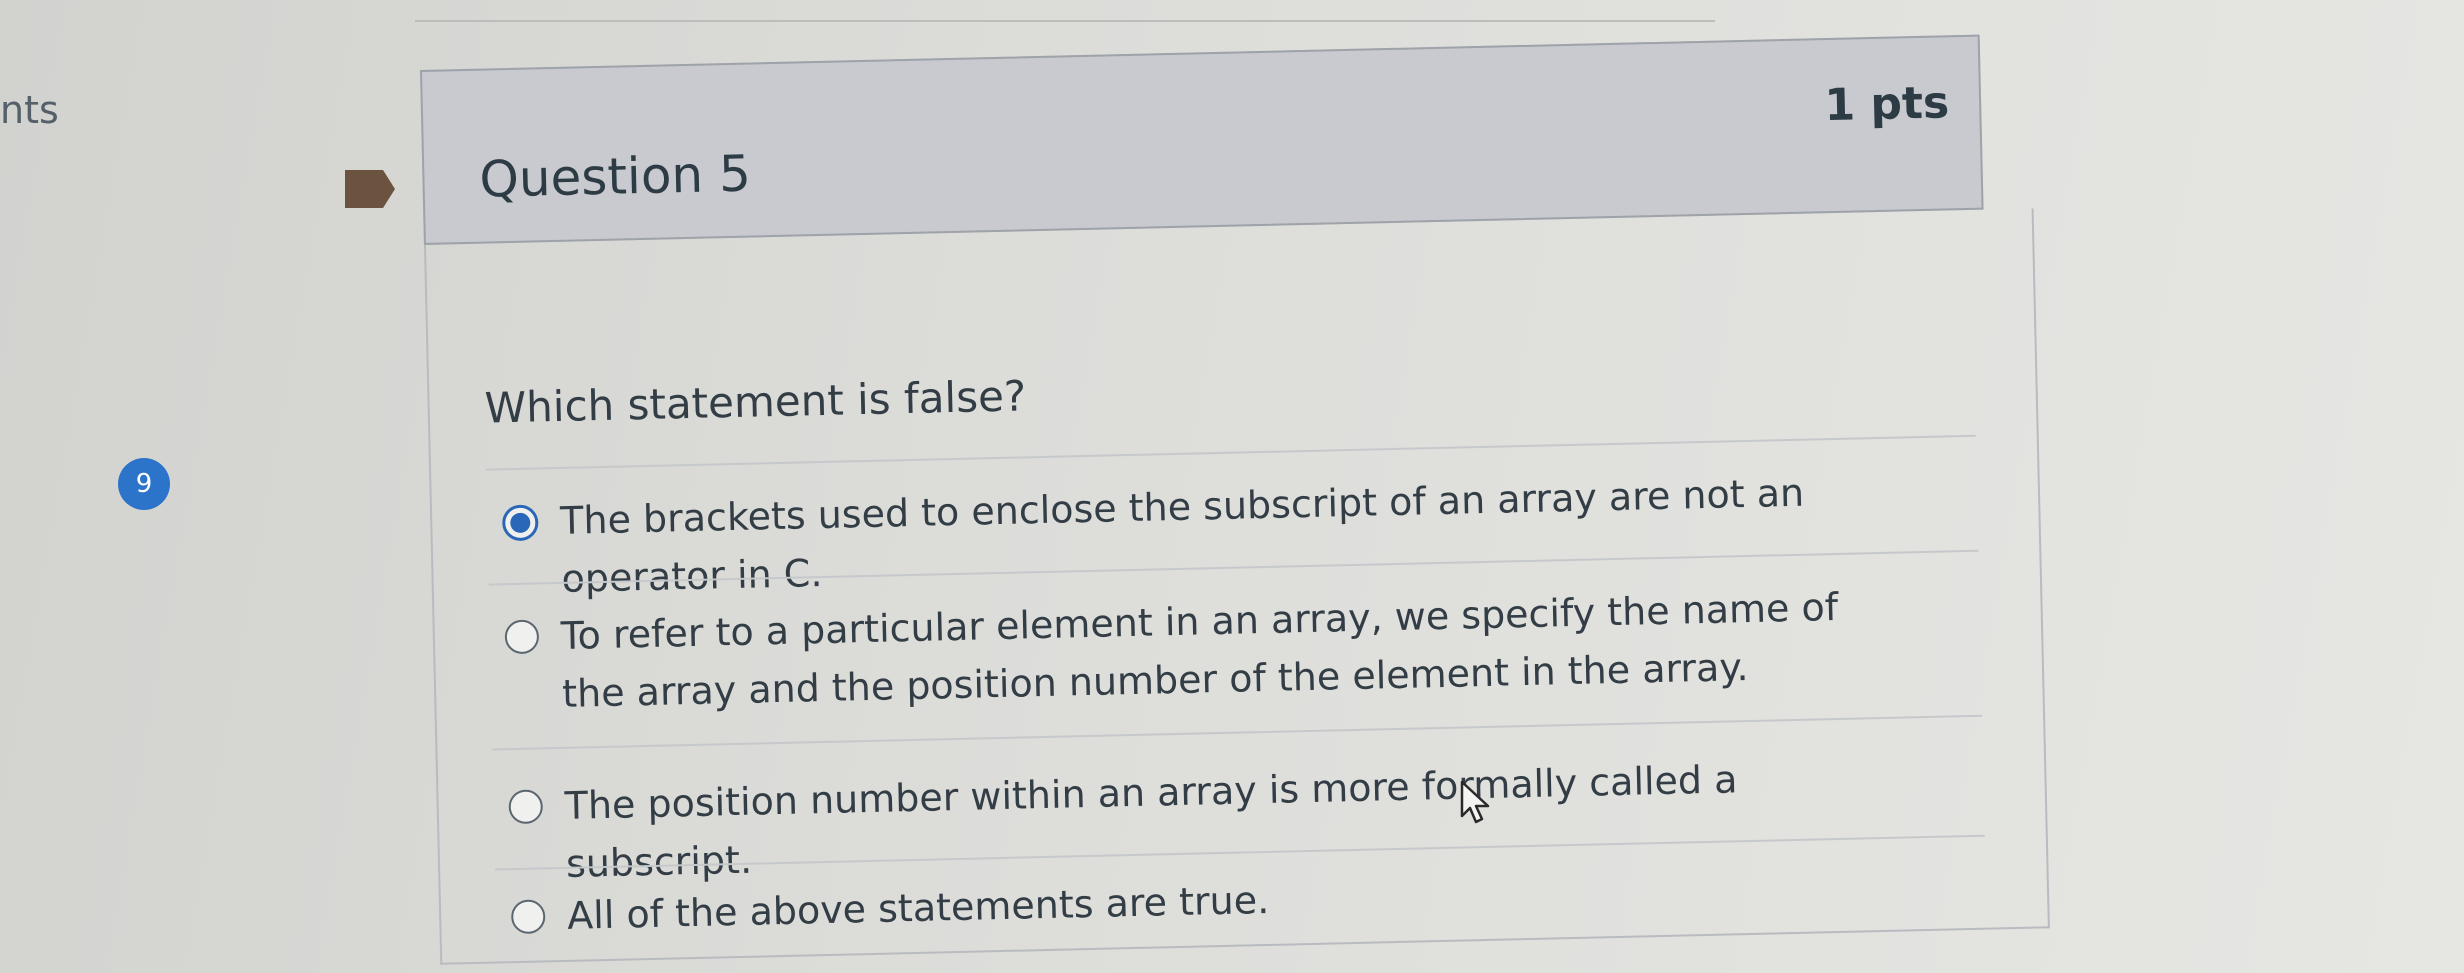 This screenshot has height=973, width=2464. What do you see at coordinates (1065, 11) in the screenshot?
I see `previous-question-border` at bounding box center [1065, 11].